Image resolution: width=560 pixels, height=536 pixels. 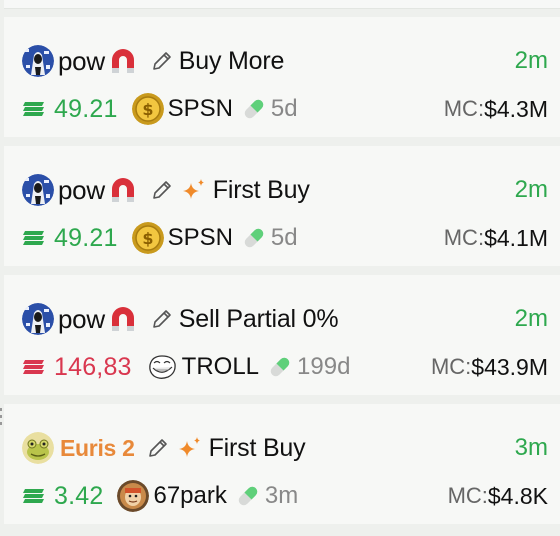 What do you see at coordinates (231, 60) in the screenshot?
I see `trade-action: Buy More` at bounding box center [231, 60].